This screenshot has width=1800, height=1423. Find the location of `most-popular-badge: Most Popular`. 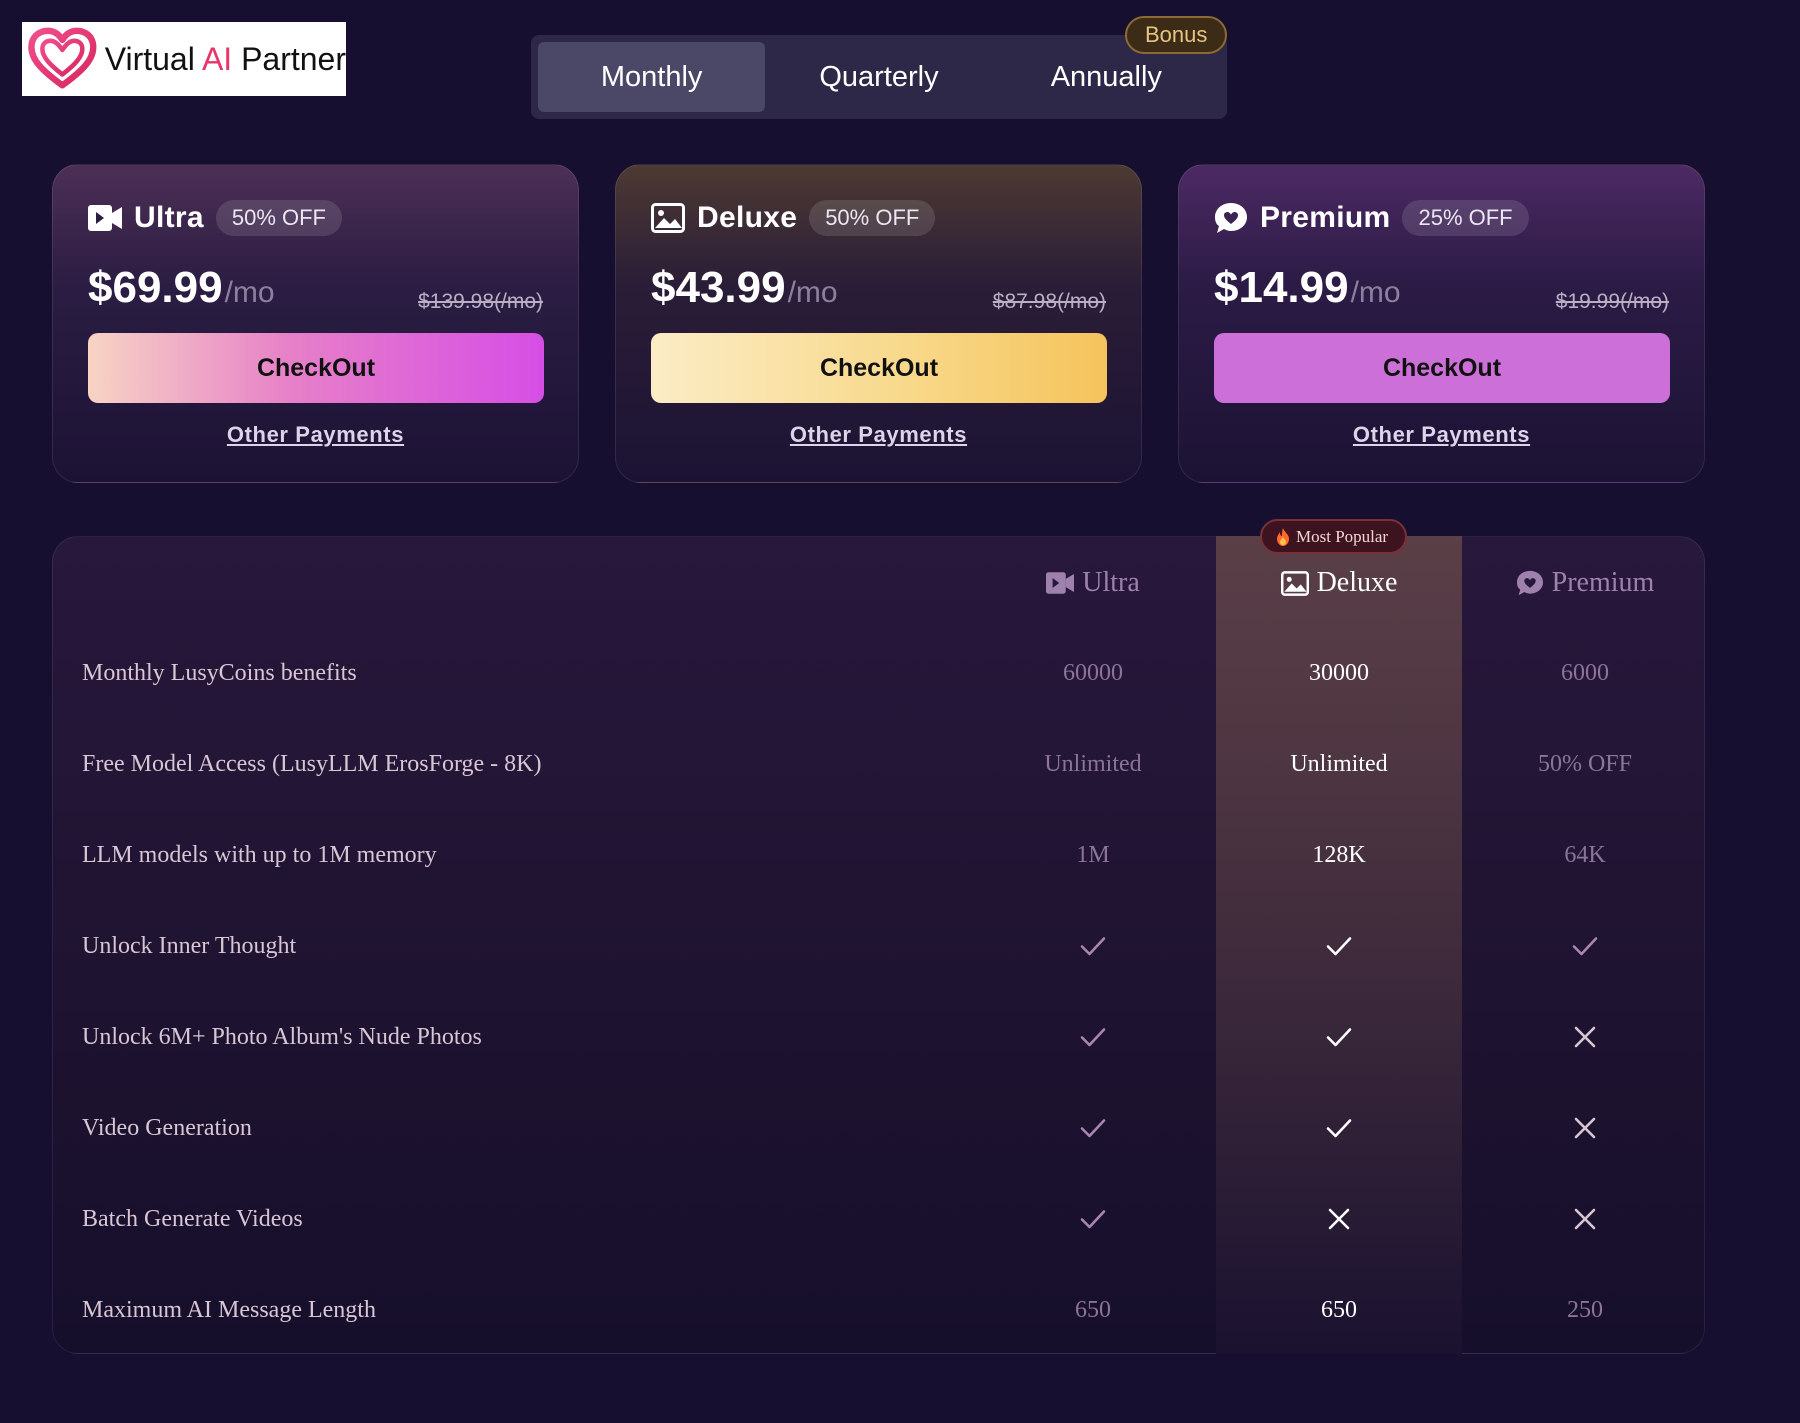

most-popular-badge: Most Popular is located at coordinates (1334, 536).